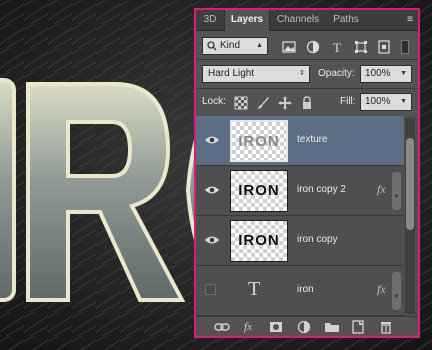 This screenshot has width=432, height=350. What do you see at coordinates (231, 73) in the screenshot?
I see `blend-mode-value: Hard Light` at bounding box center [231, 73].